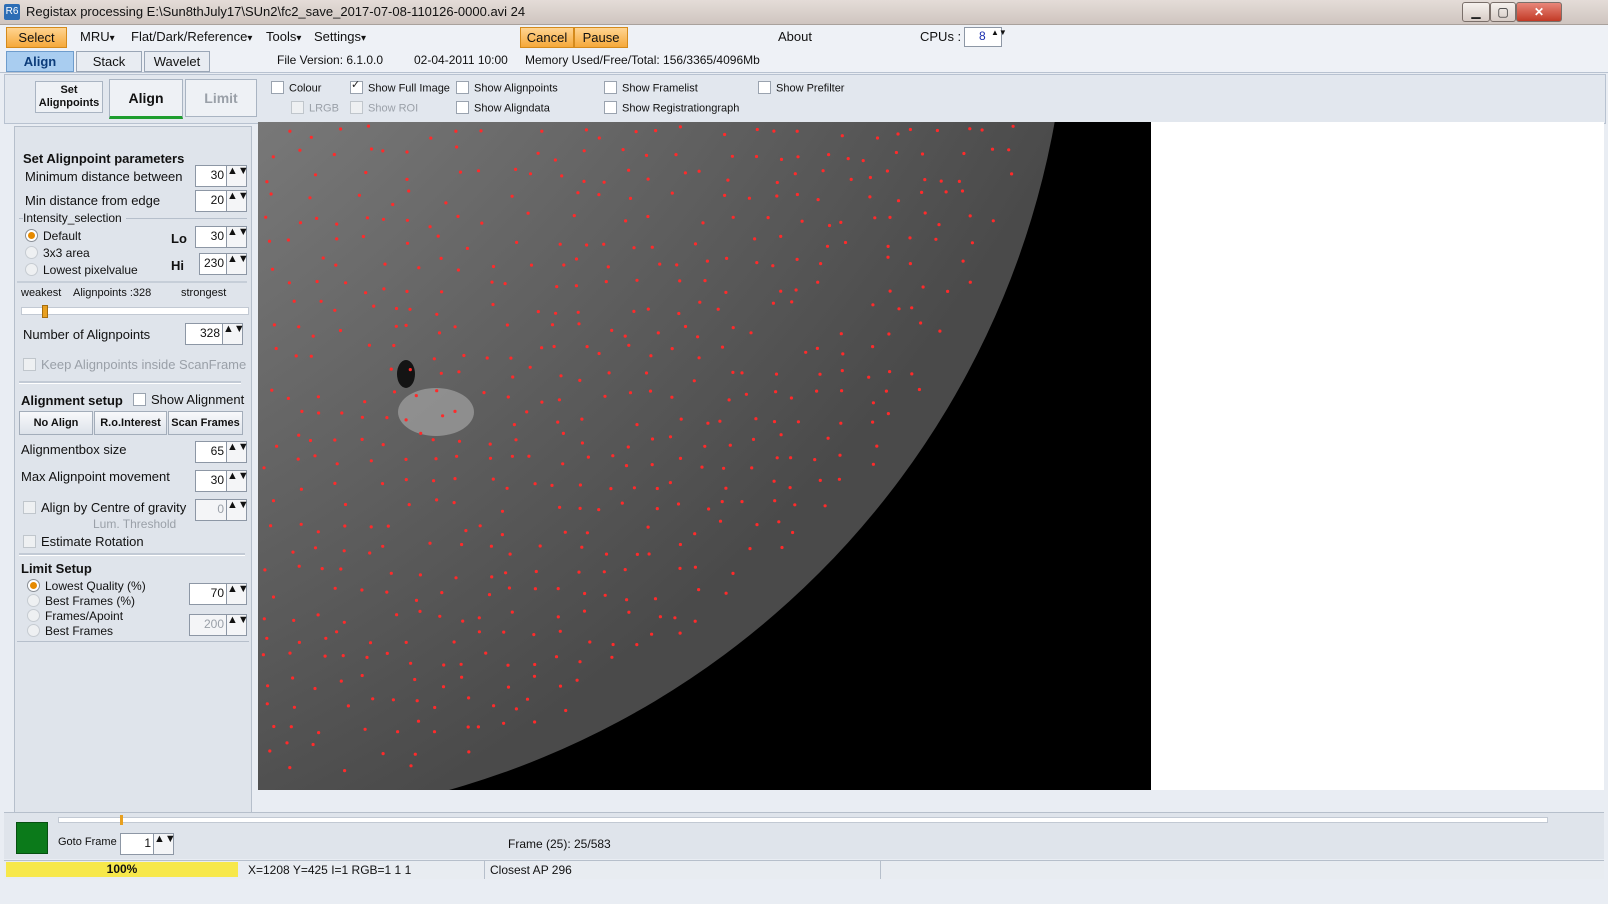 Image resolution: width=1608 pixels, height=904 pixels. I want to click on estimate-rotation-checkbox: Estimate Rotation, so click(83, 541).